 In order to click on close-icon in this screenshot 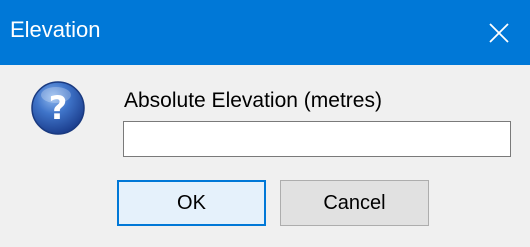, I will do `click(499, 32)`.